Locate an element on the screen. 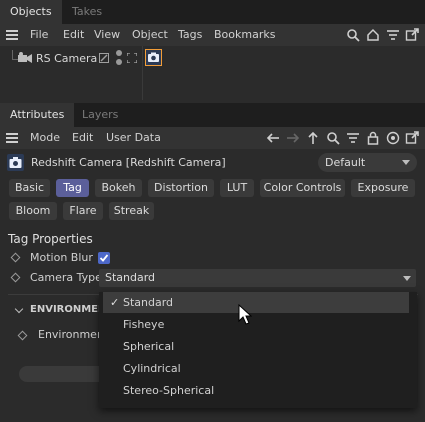 This screenshot has height=422, width=425. tag-button-tag: Tag is located at coordinates (72, 188).